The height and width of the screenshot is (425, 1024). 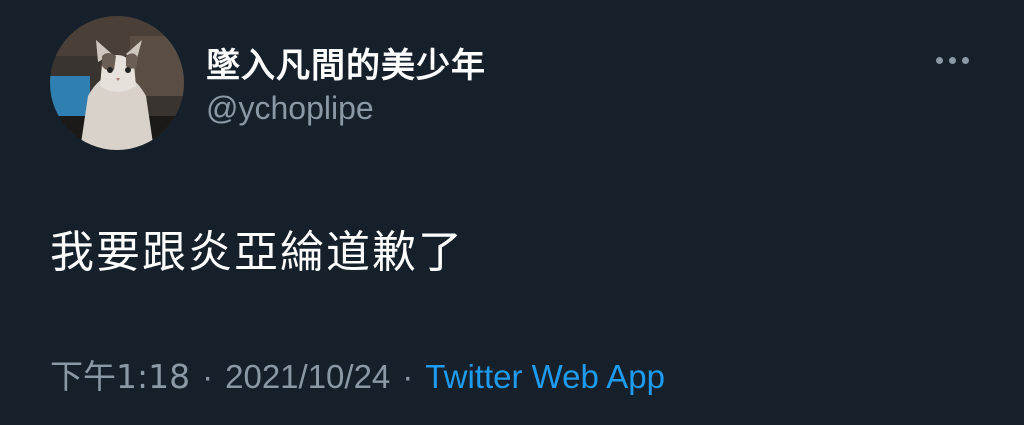 I want to click on tweet-metadata: 下午1:18 · 2021/10/24 · Twitter Web App, so click(x=357, y=374).